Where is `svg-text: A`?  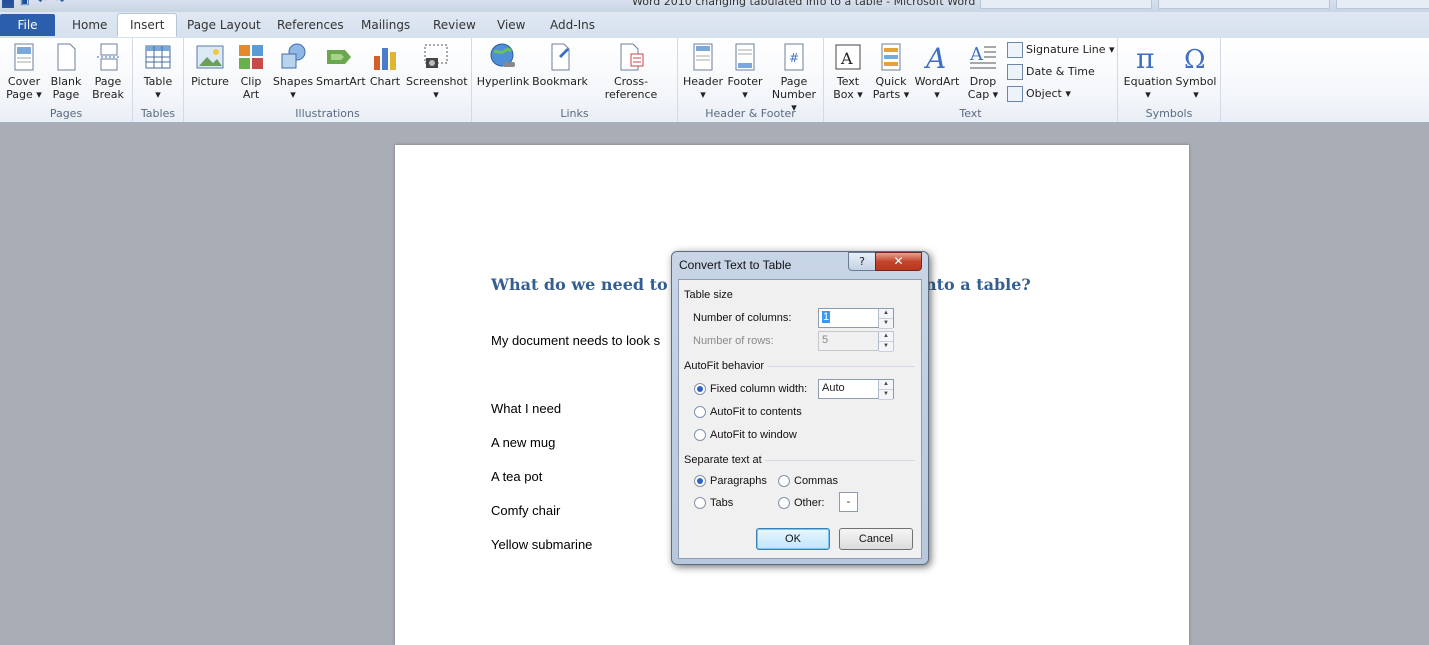 svg-text: A is located at coordinates (976, 54).